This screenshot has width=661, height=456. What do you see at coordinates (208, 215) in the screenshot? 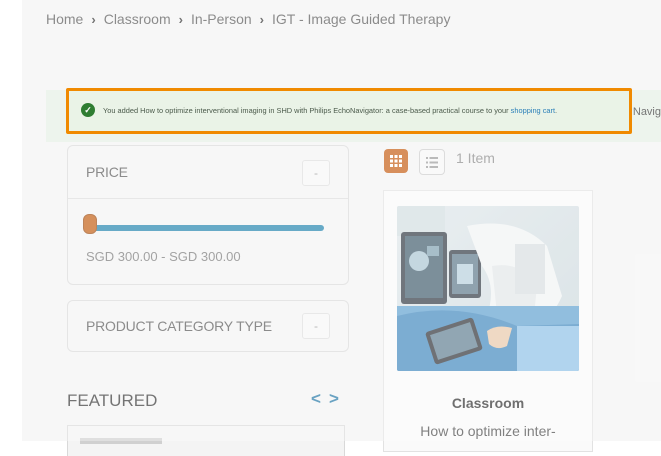
I see `price-filter: PRICE - SGD 300.00 - SGD 300.00` at bounding box center [208, 215].